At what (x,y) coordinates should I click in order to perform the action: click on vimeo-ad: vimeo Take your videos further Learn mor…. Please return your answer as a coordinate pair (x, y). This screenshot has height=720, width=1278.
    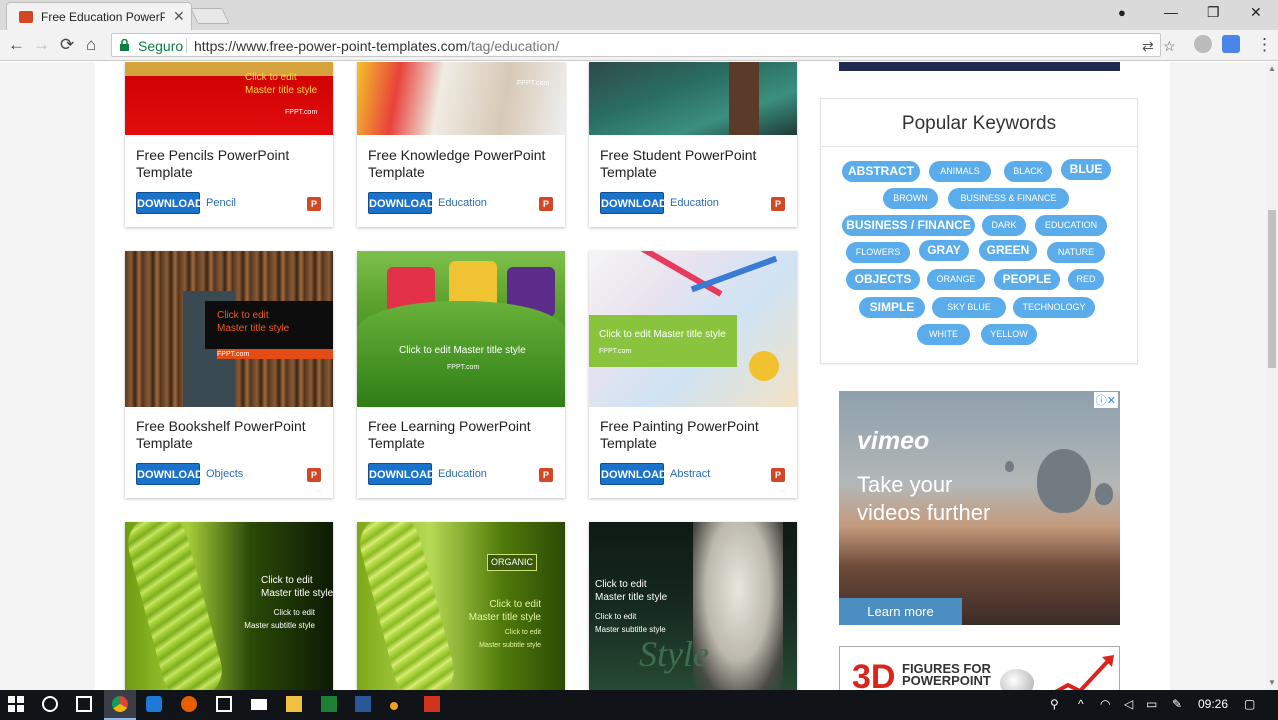
    Looking at the image, I should click on (979, 508).